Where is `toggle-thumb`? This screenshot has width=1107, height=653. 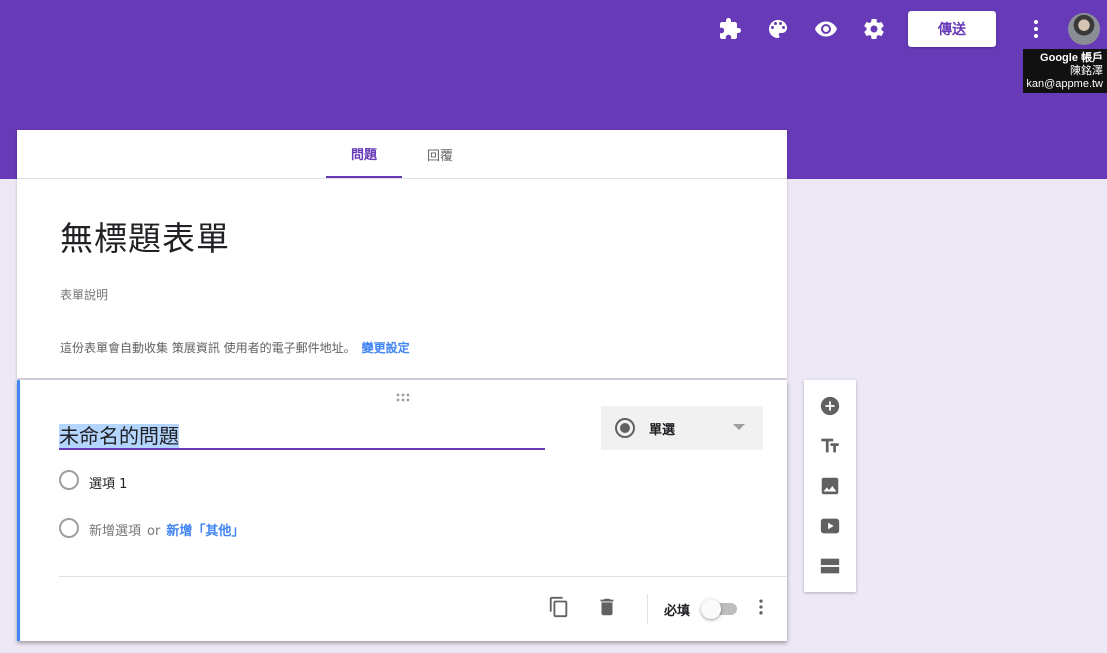 toggle-thumb is located at coordinates (711, 609).